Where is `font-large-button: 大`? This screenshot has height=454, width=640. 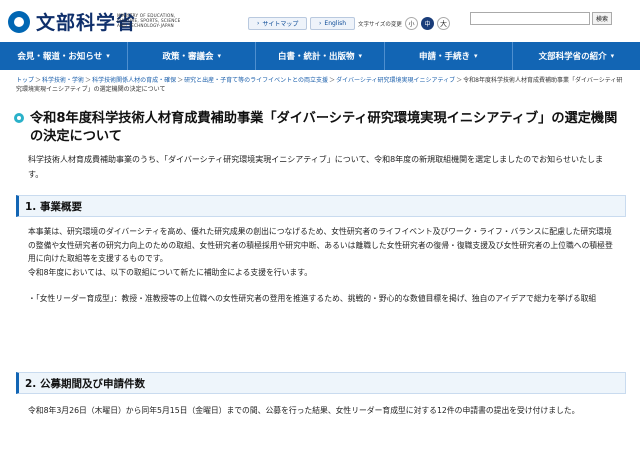 font-large-button: 大 is located at coordinates (443, 23).